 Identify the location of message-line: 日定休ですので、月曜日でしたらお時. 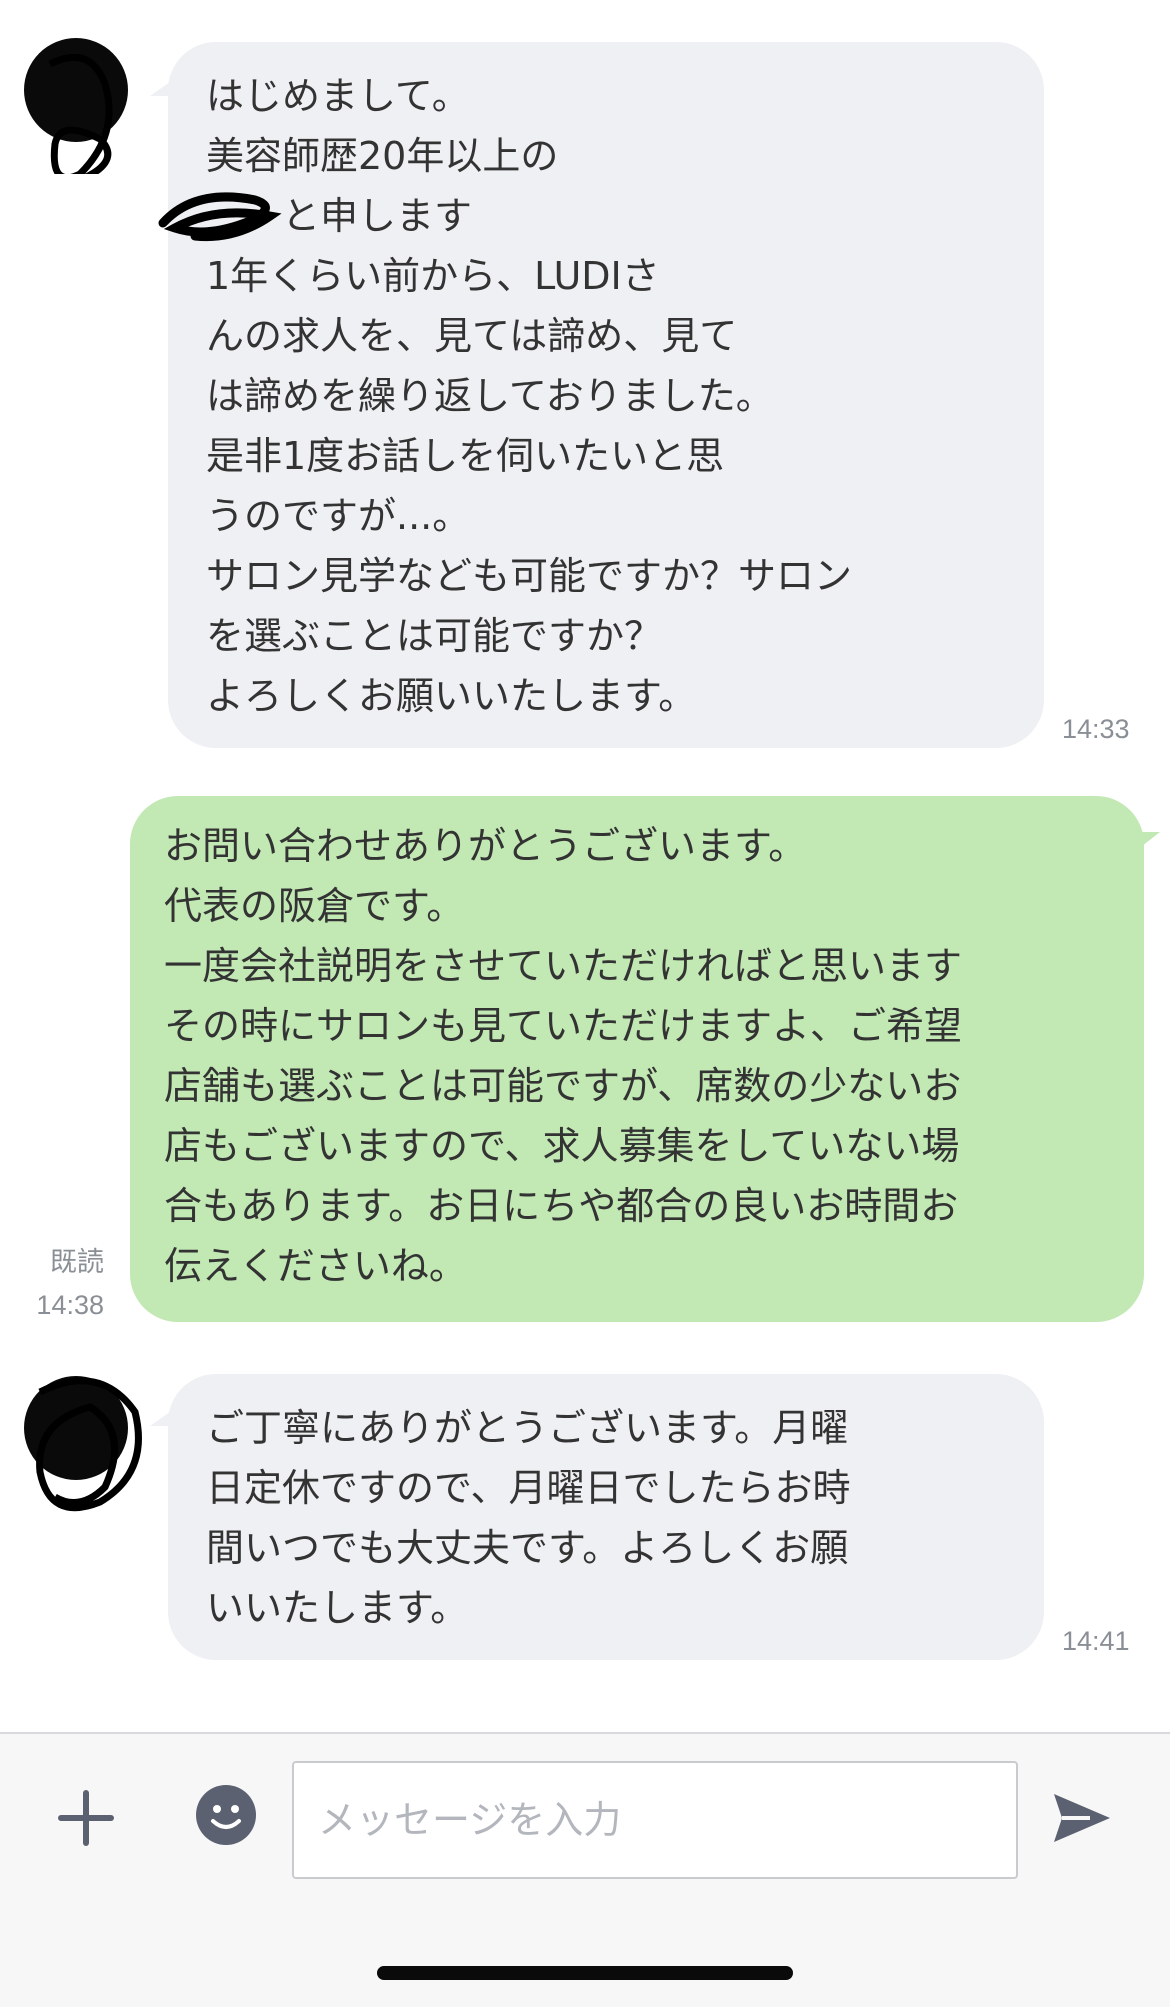
(528, 1488).